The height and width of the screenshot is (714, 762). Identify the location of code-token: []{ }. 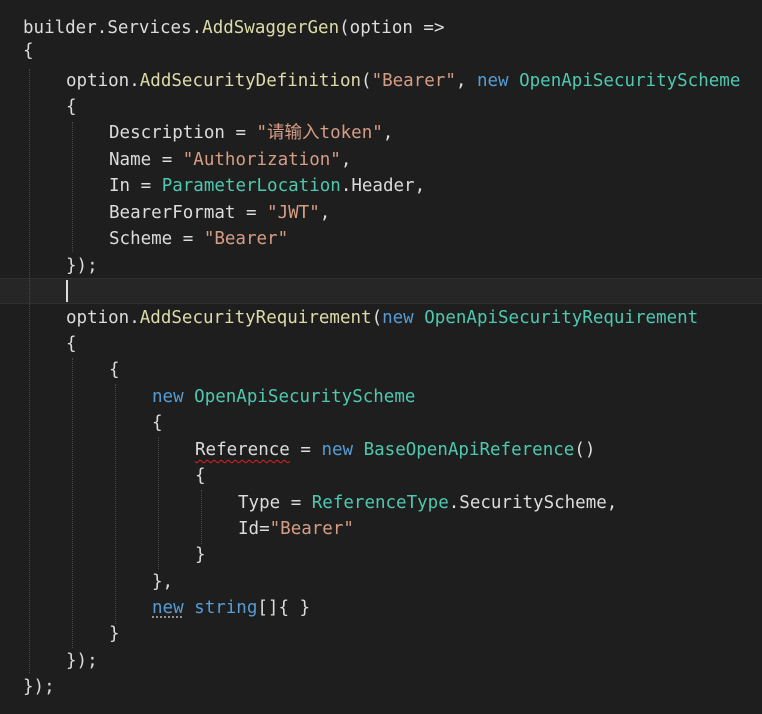
(284, 608).